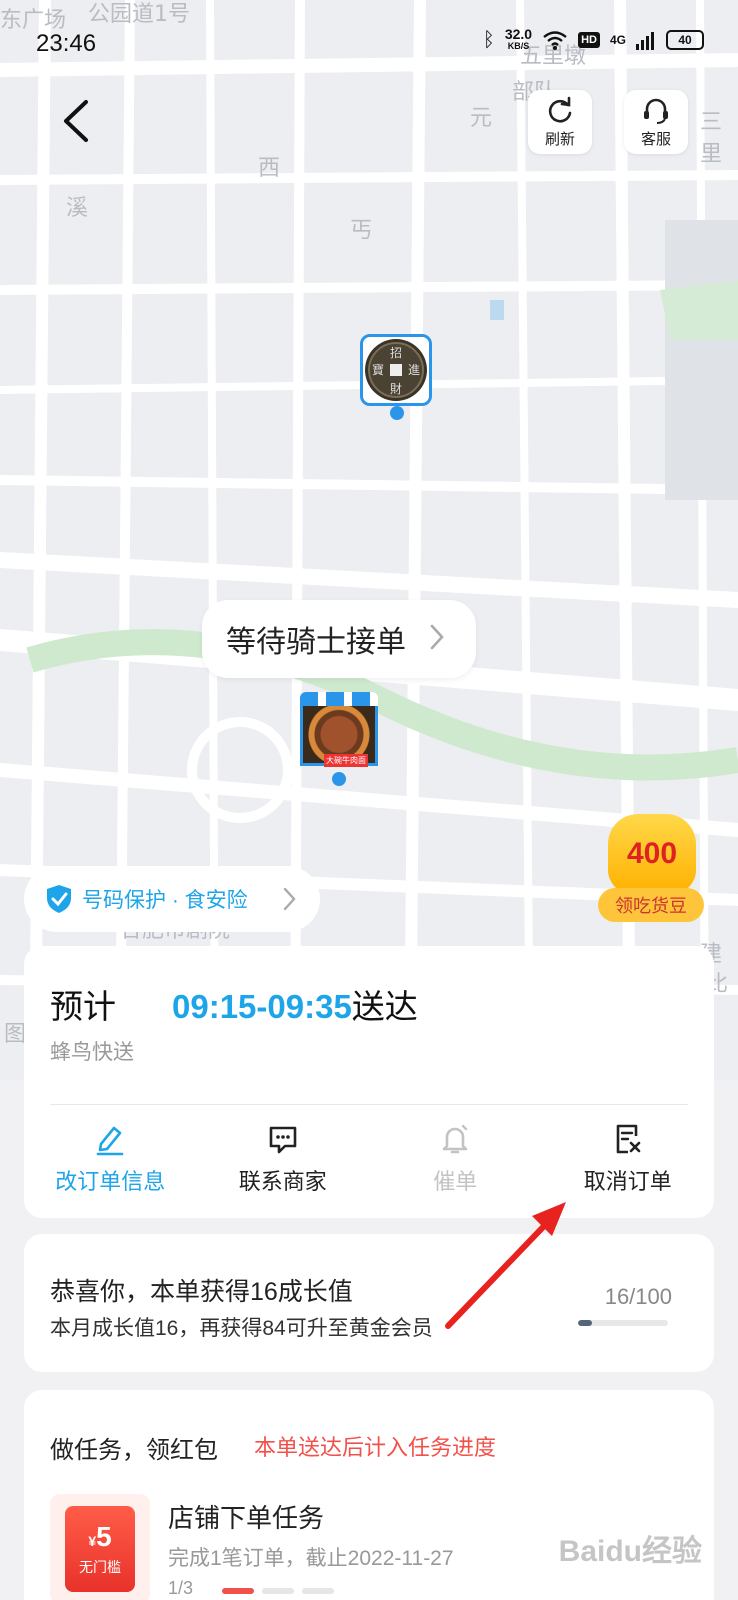 The width and height of the screenshot is (738, 1600). I want to click on task-heading: 做任务，领红包, so click(134, 1450).